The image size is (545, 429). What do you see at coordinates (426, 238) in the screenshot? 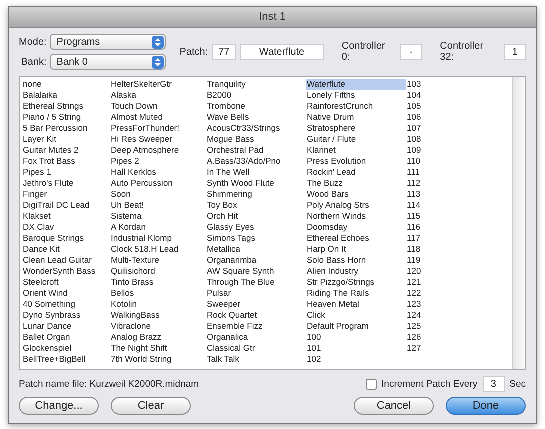
I see `patch-item: 117` at bounding box center [426, 238].